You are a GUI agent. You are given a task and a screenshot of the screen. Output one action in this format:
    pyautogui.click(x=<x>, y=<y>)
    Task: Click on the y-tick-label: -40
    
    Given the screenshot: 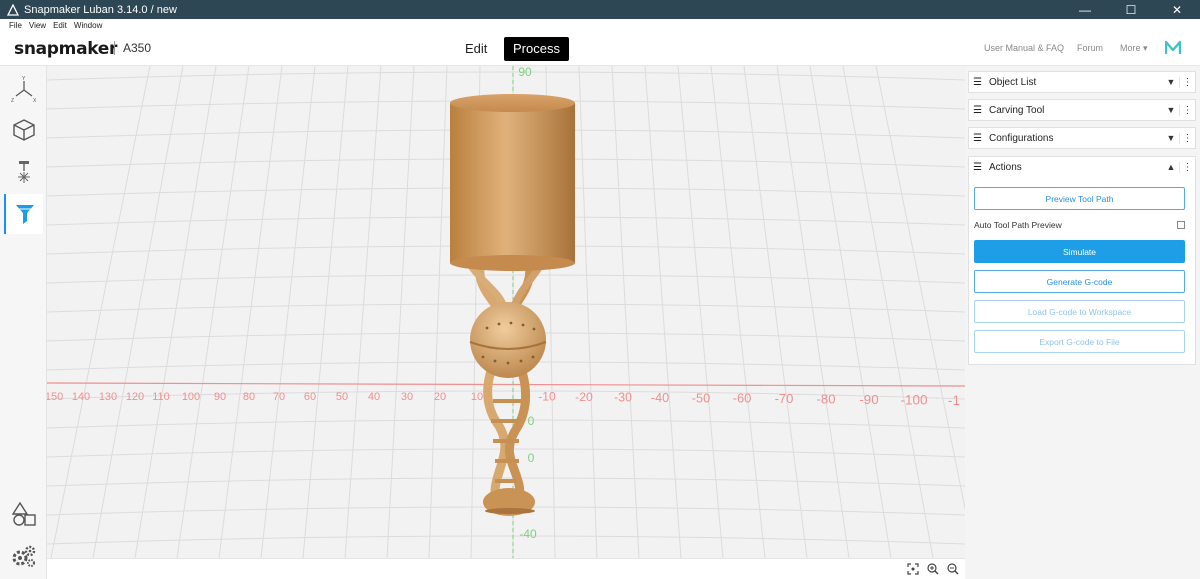 What is the action you would take?
    pyautogui.click(x=528, y=534)
    